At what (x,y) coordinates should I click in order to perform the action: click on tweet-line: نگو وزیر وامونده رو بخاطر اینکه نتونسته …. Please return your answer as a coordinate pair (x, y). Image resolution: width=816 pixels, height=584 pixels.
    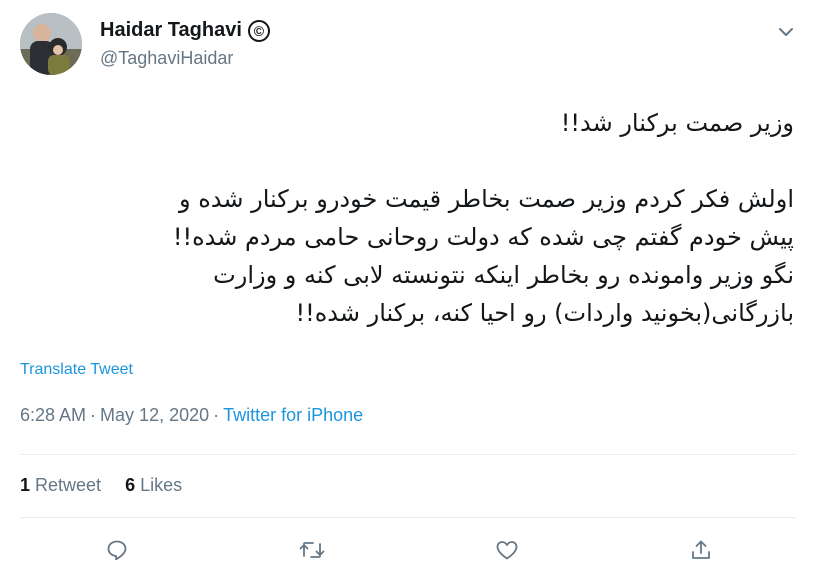
    Looking at the image, I should click on (503, 275).